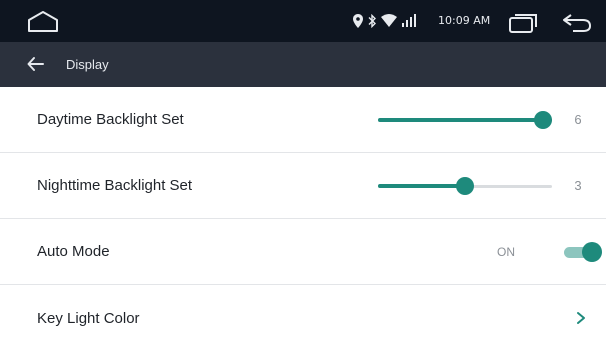 The image size is (606, 347). What do you see at coordinates (87, 64) in the screenshot?
I see `page-title: Display` at bounding box center [87, 64].